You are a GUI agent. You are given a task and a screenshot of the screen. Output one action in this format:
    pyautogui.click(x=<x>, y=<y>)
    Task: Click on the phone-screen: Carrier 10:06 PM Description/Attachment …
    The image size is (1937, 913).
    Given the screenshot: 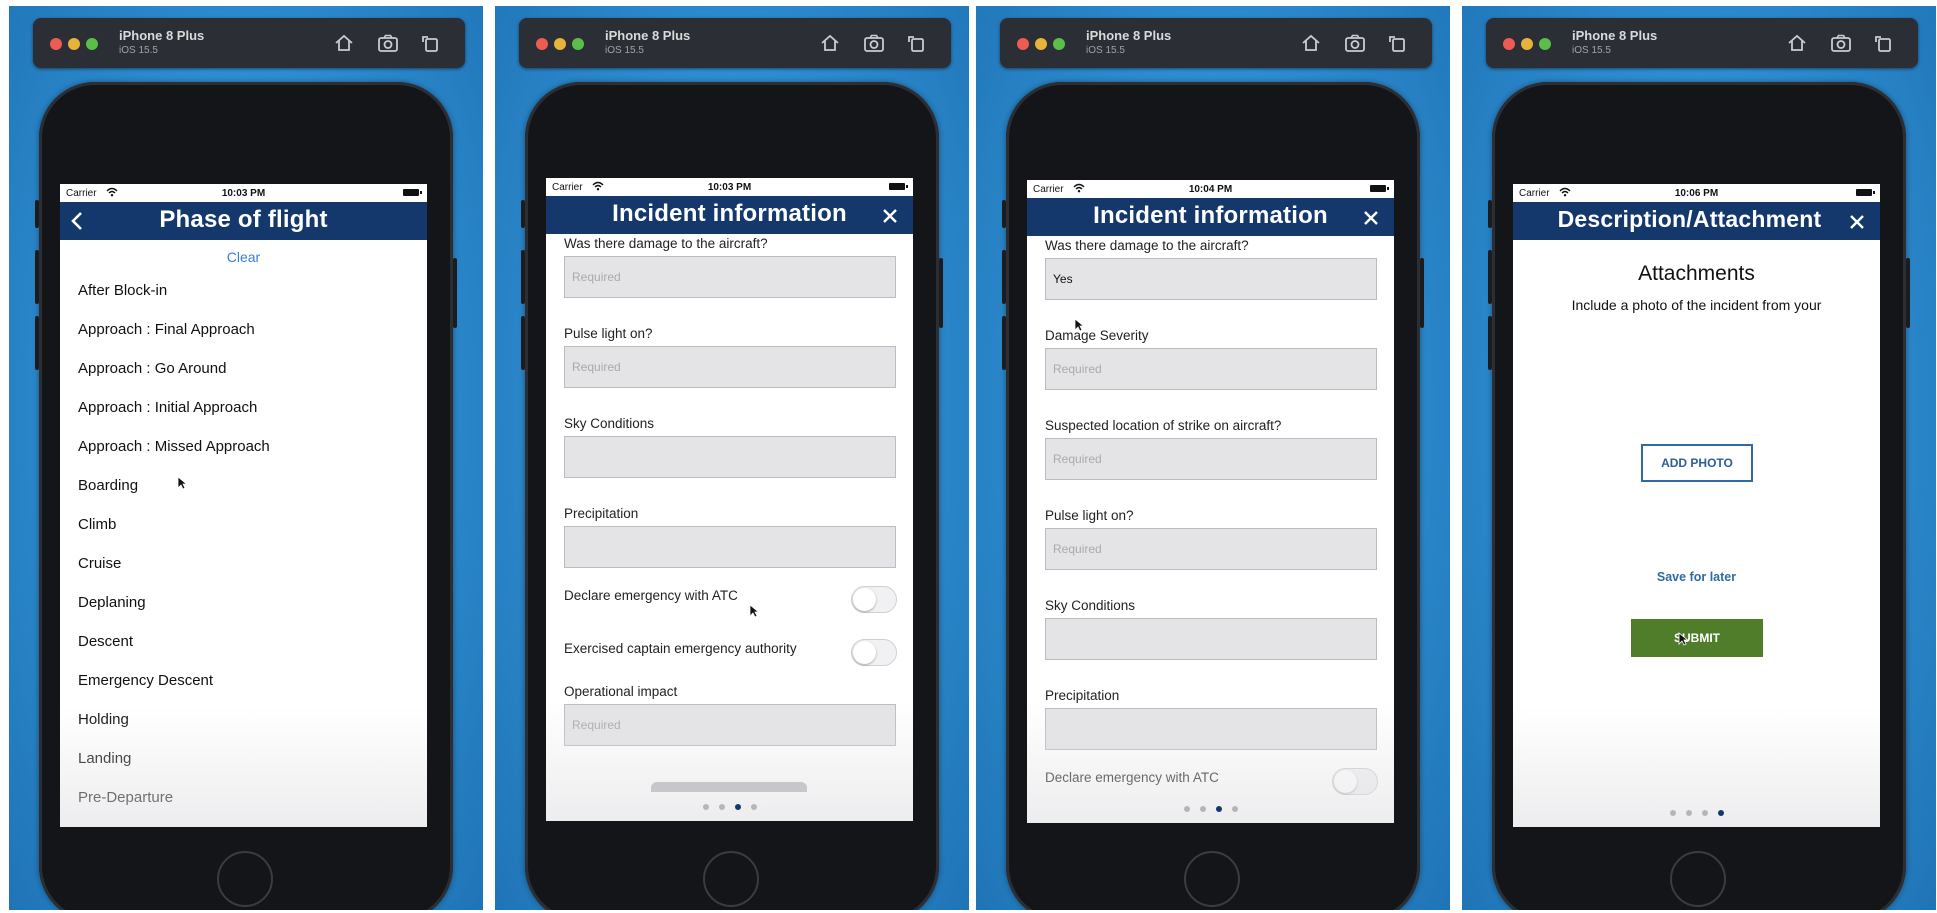 What is the action you would take?
    pyautogui.click(x=1696, y=505)
    